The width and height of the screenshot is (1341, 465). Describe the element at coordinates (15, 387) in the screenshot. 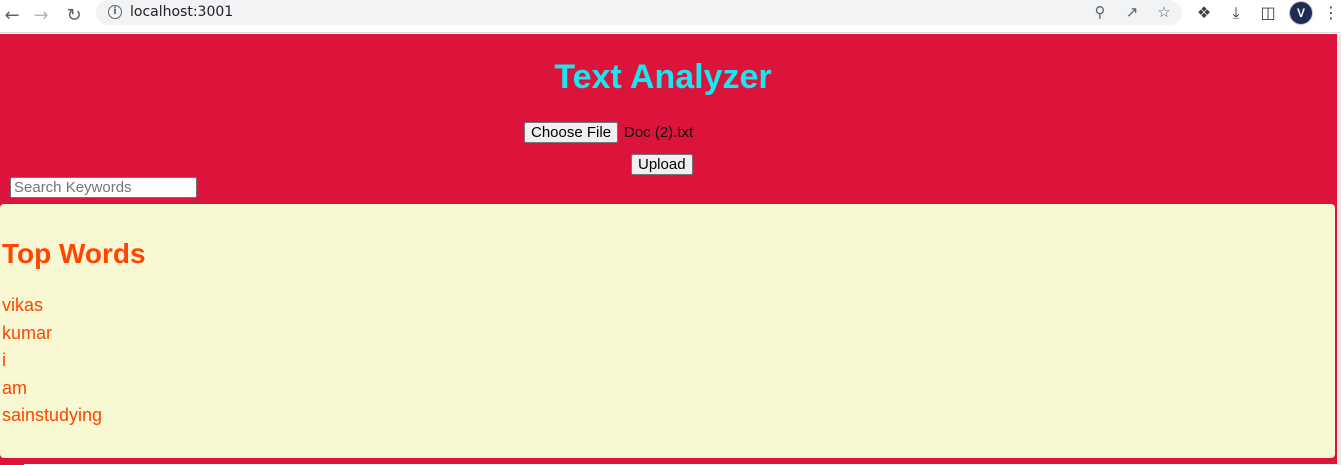

I see `list-item: am` at that location.